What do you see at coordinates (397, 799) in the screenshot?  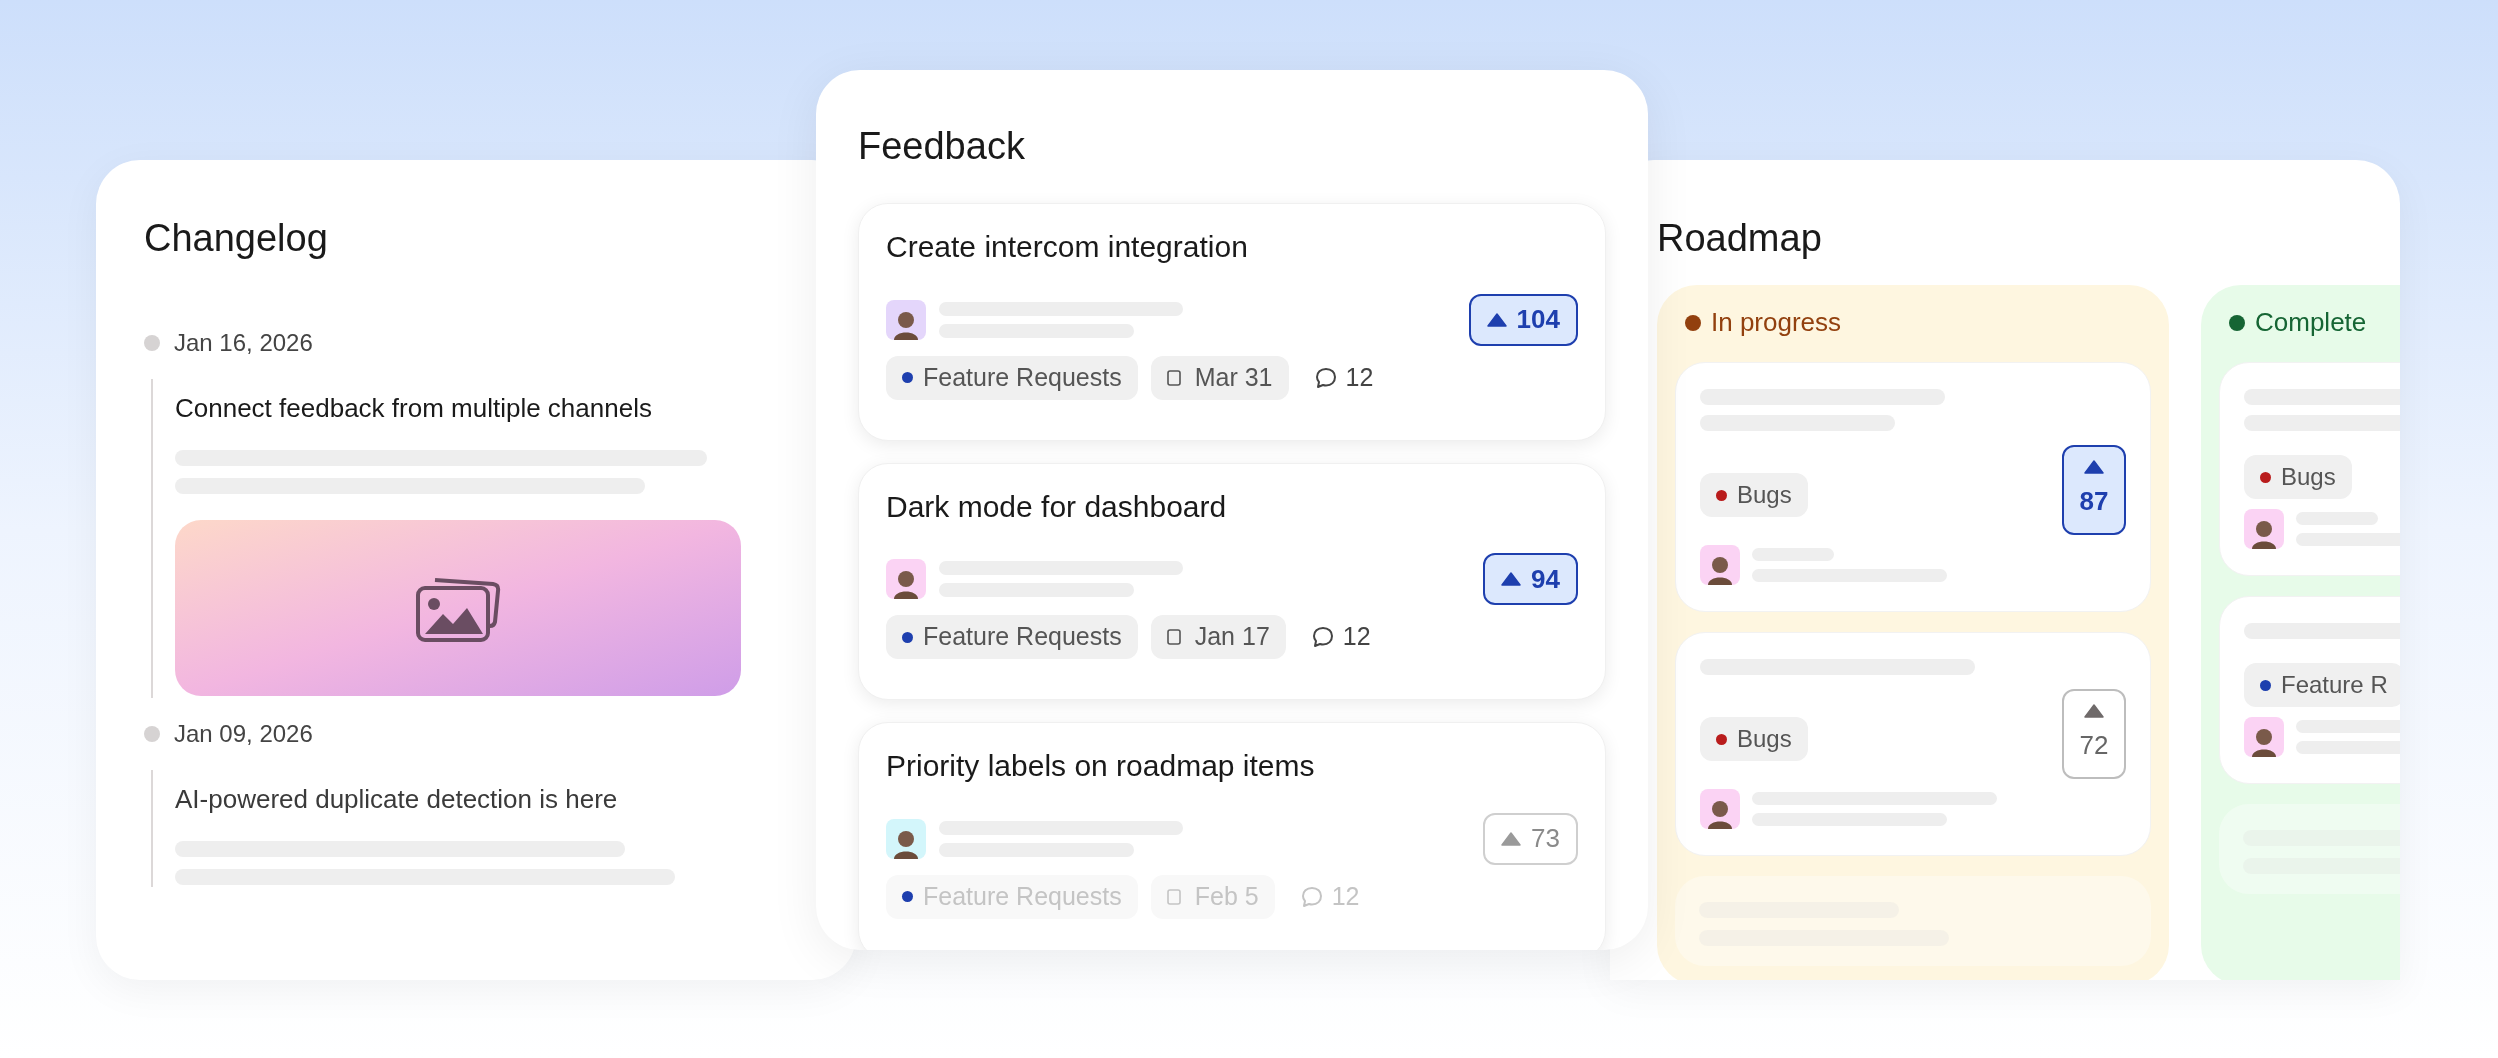 I see `entry-headline: AI-powered duplicate detection is here` at bounding box center [397, 799].